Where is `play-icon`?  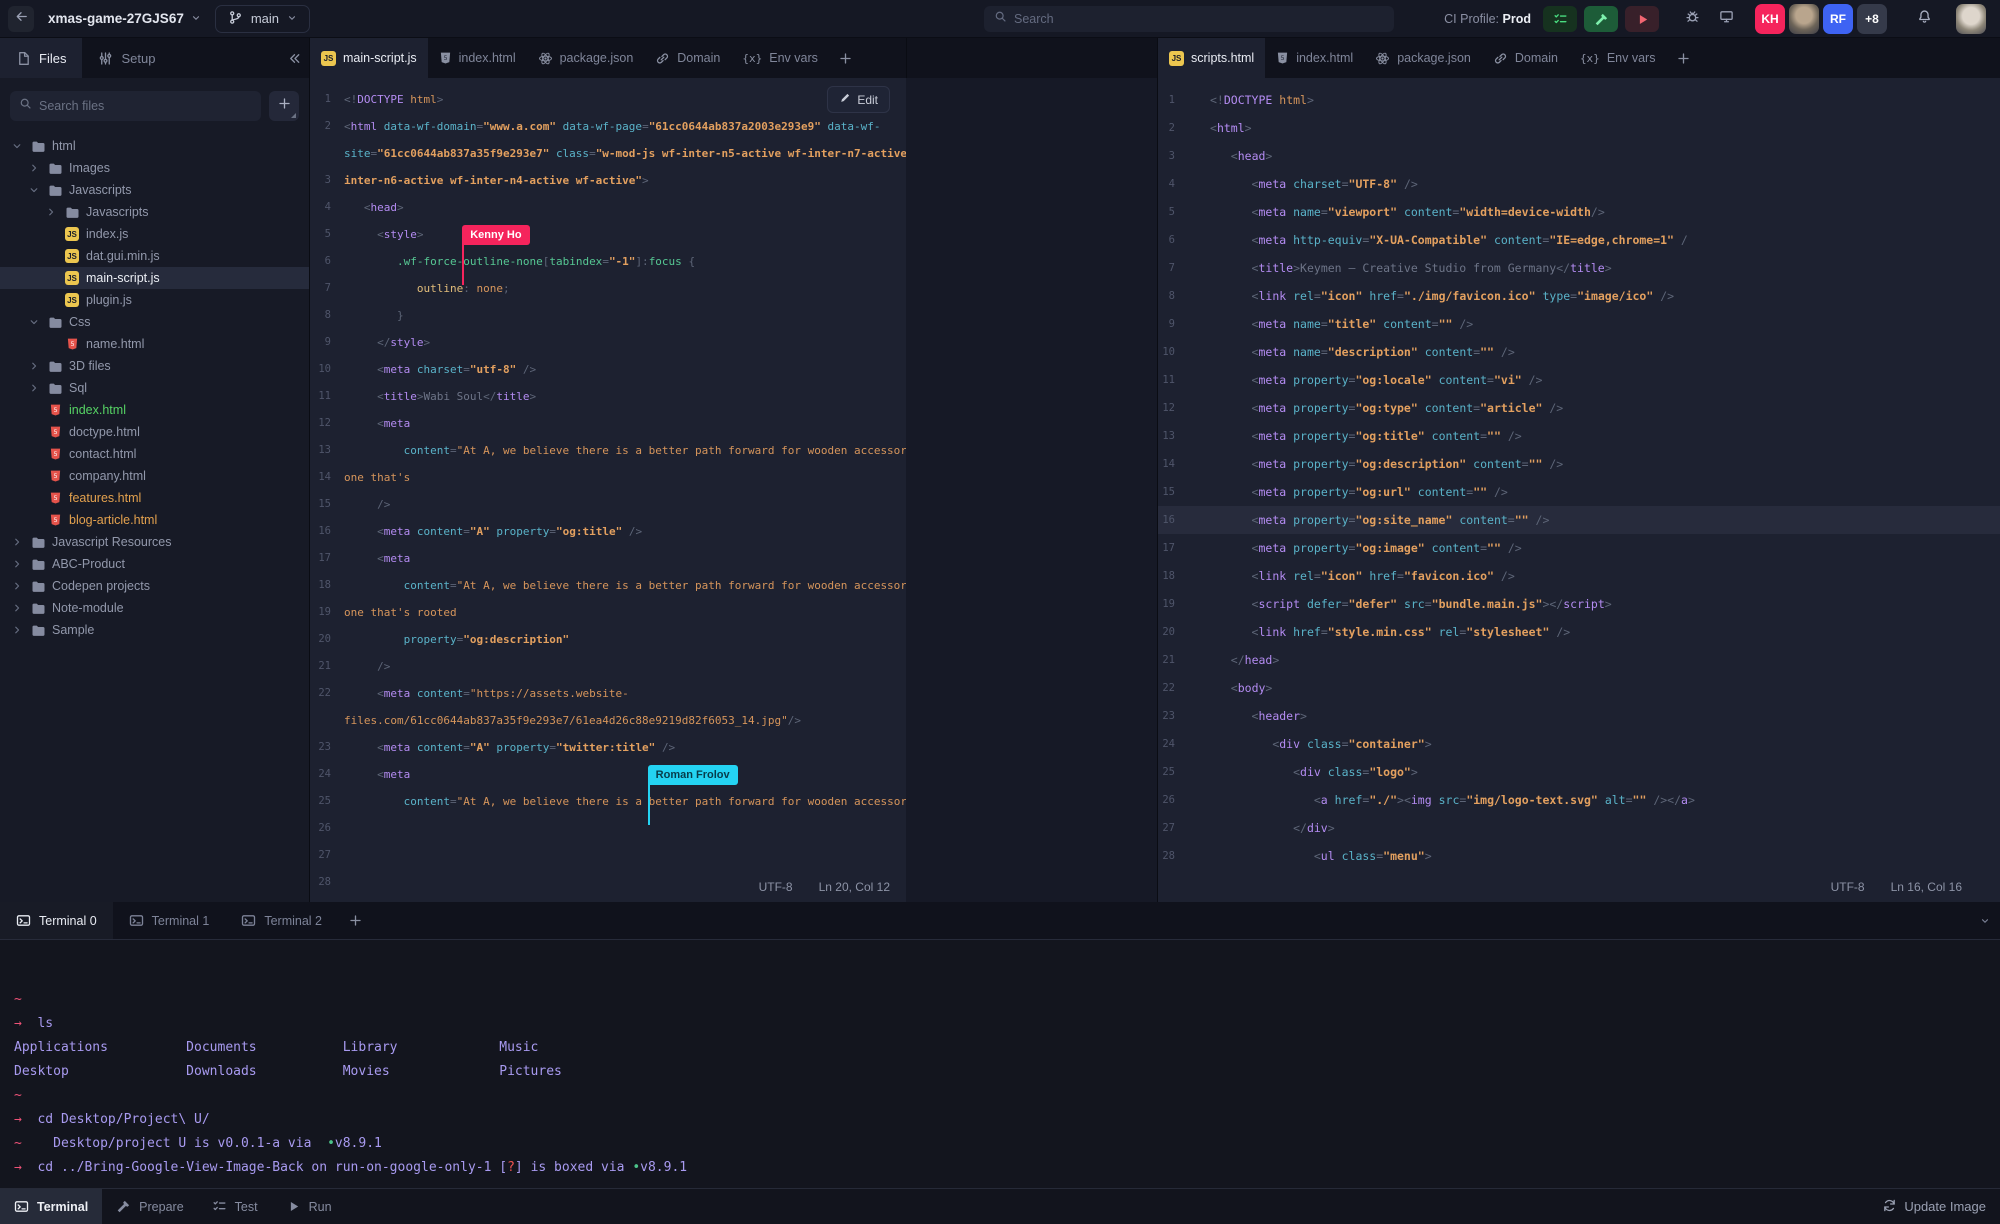 play-icon is located at coordinates (293, 1206).